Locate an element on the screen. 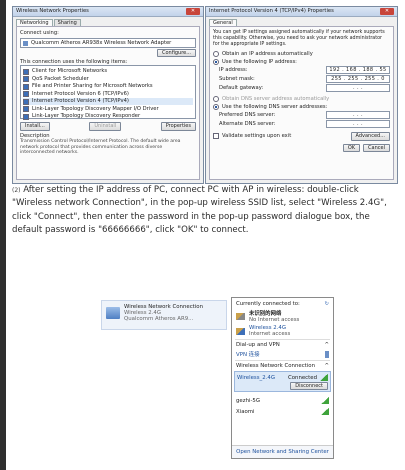  obtain-dns-auto-option: Obtain DNS server address automatically is located at coordinates (301, 99).